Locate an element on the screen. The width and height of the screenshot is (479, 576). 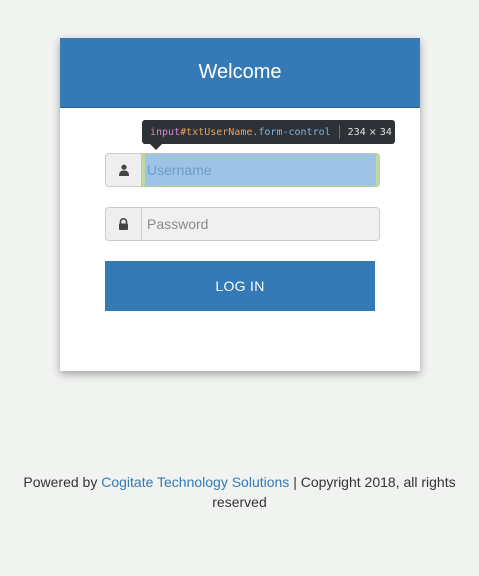
tooltip-class: .form-control is located at coordinates (291, 132).